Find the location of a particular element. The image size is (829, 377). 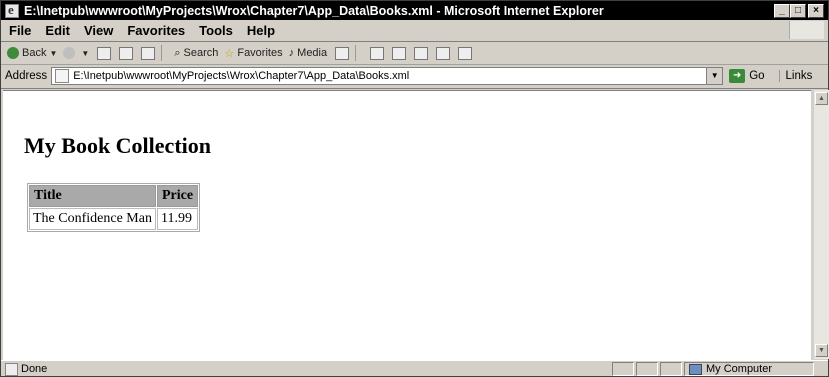

table-row: The Confidence Man 11.99 is located at coordinates (114, 219).